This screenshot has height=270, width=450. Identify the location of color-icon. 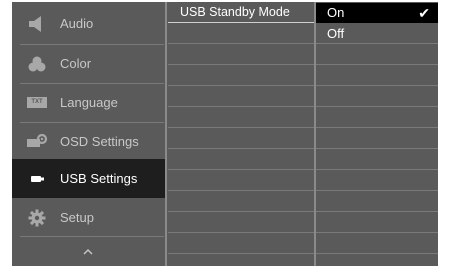
(37, 64).